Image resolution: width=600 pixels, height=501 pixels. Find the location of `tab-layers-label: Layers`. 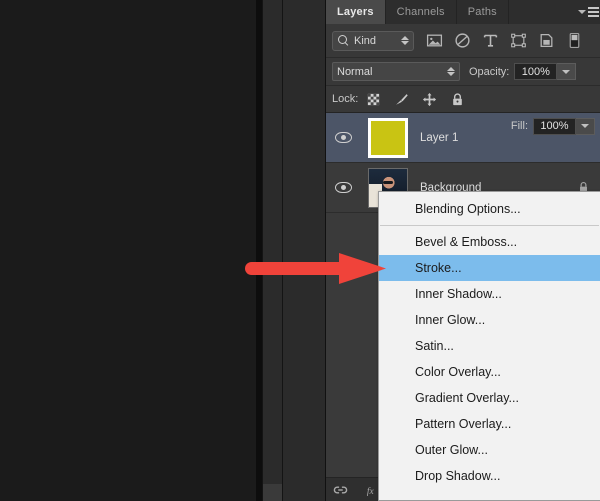

tab-layers-label: Layers is located at coordinates (355, 12).